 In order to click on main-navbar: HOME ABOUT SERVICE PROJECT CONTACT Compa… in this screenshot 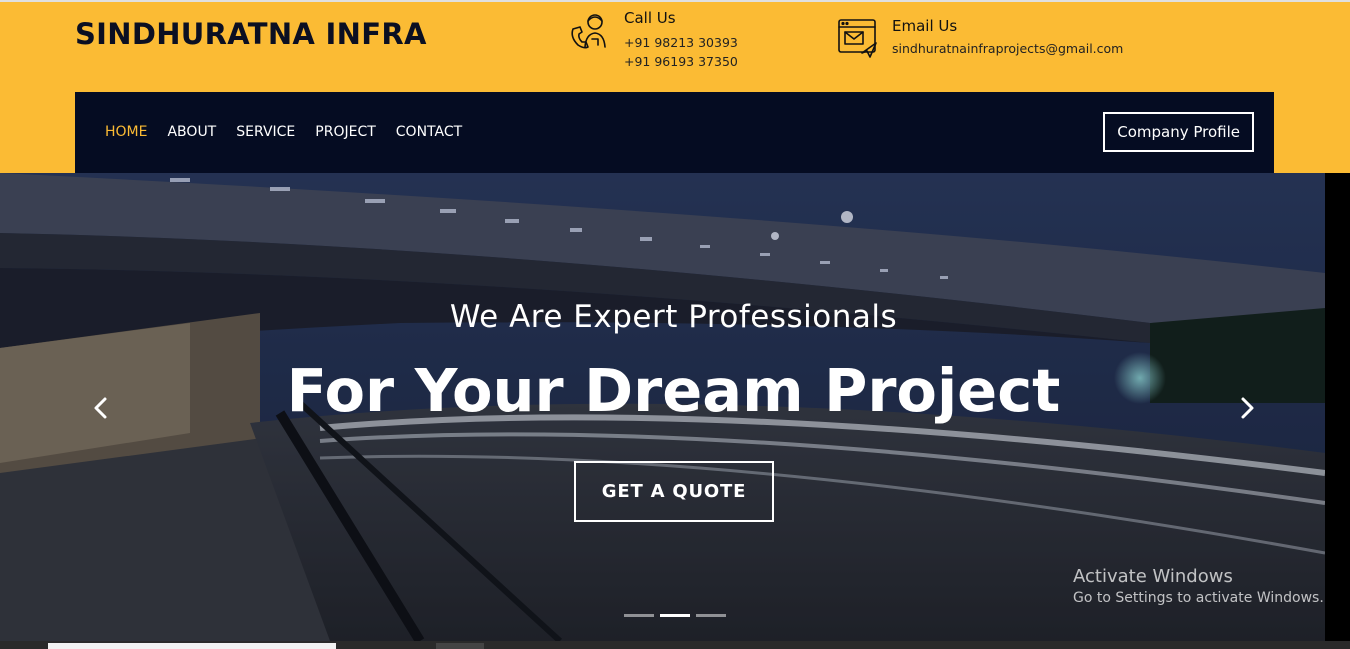, I will do `click(674, 132)`.